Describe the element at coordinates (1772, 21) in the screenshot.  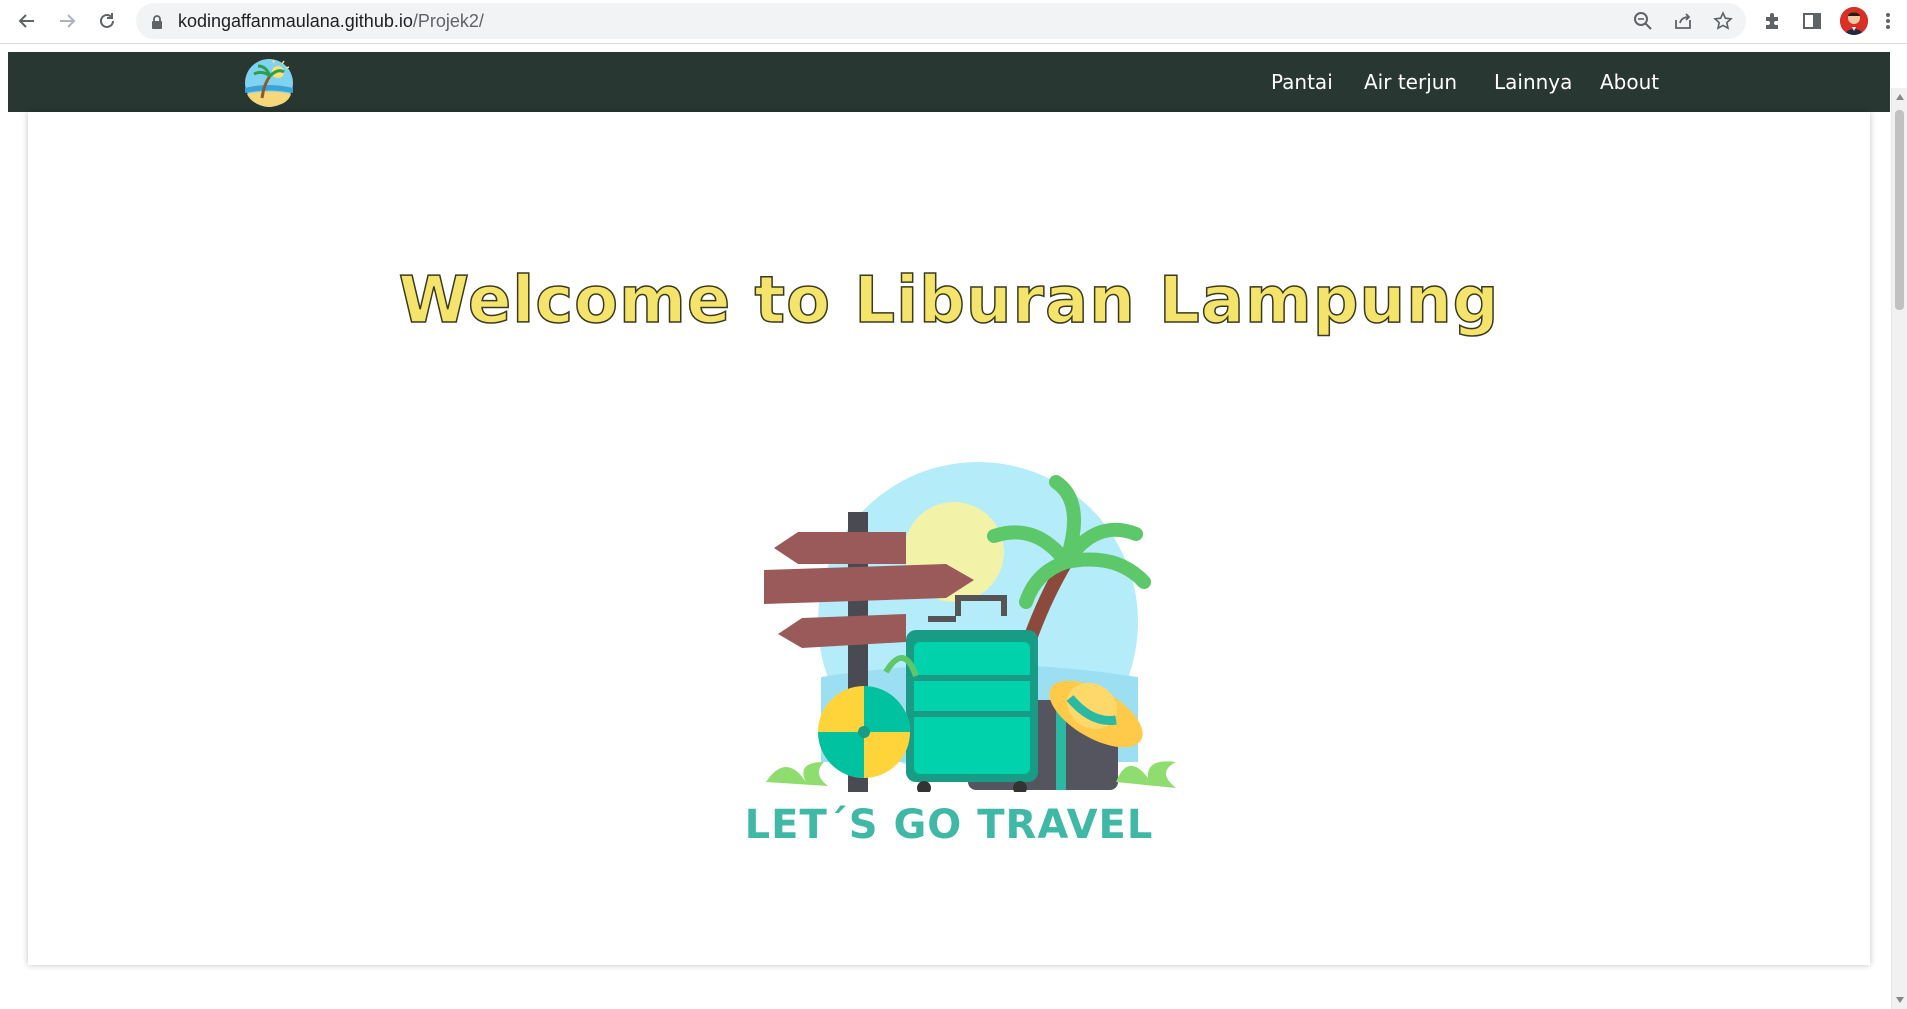
I see `extensions-icon` at that location.